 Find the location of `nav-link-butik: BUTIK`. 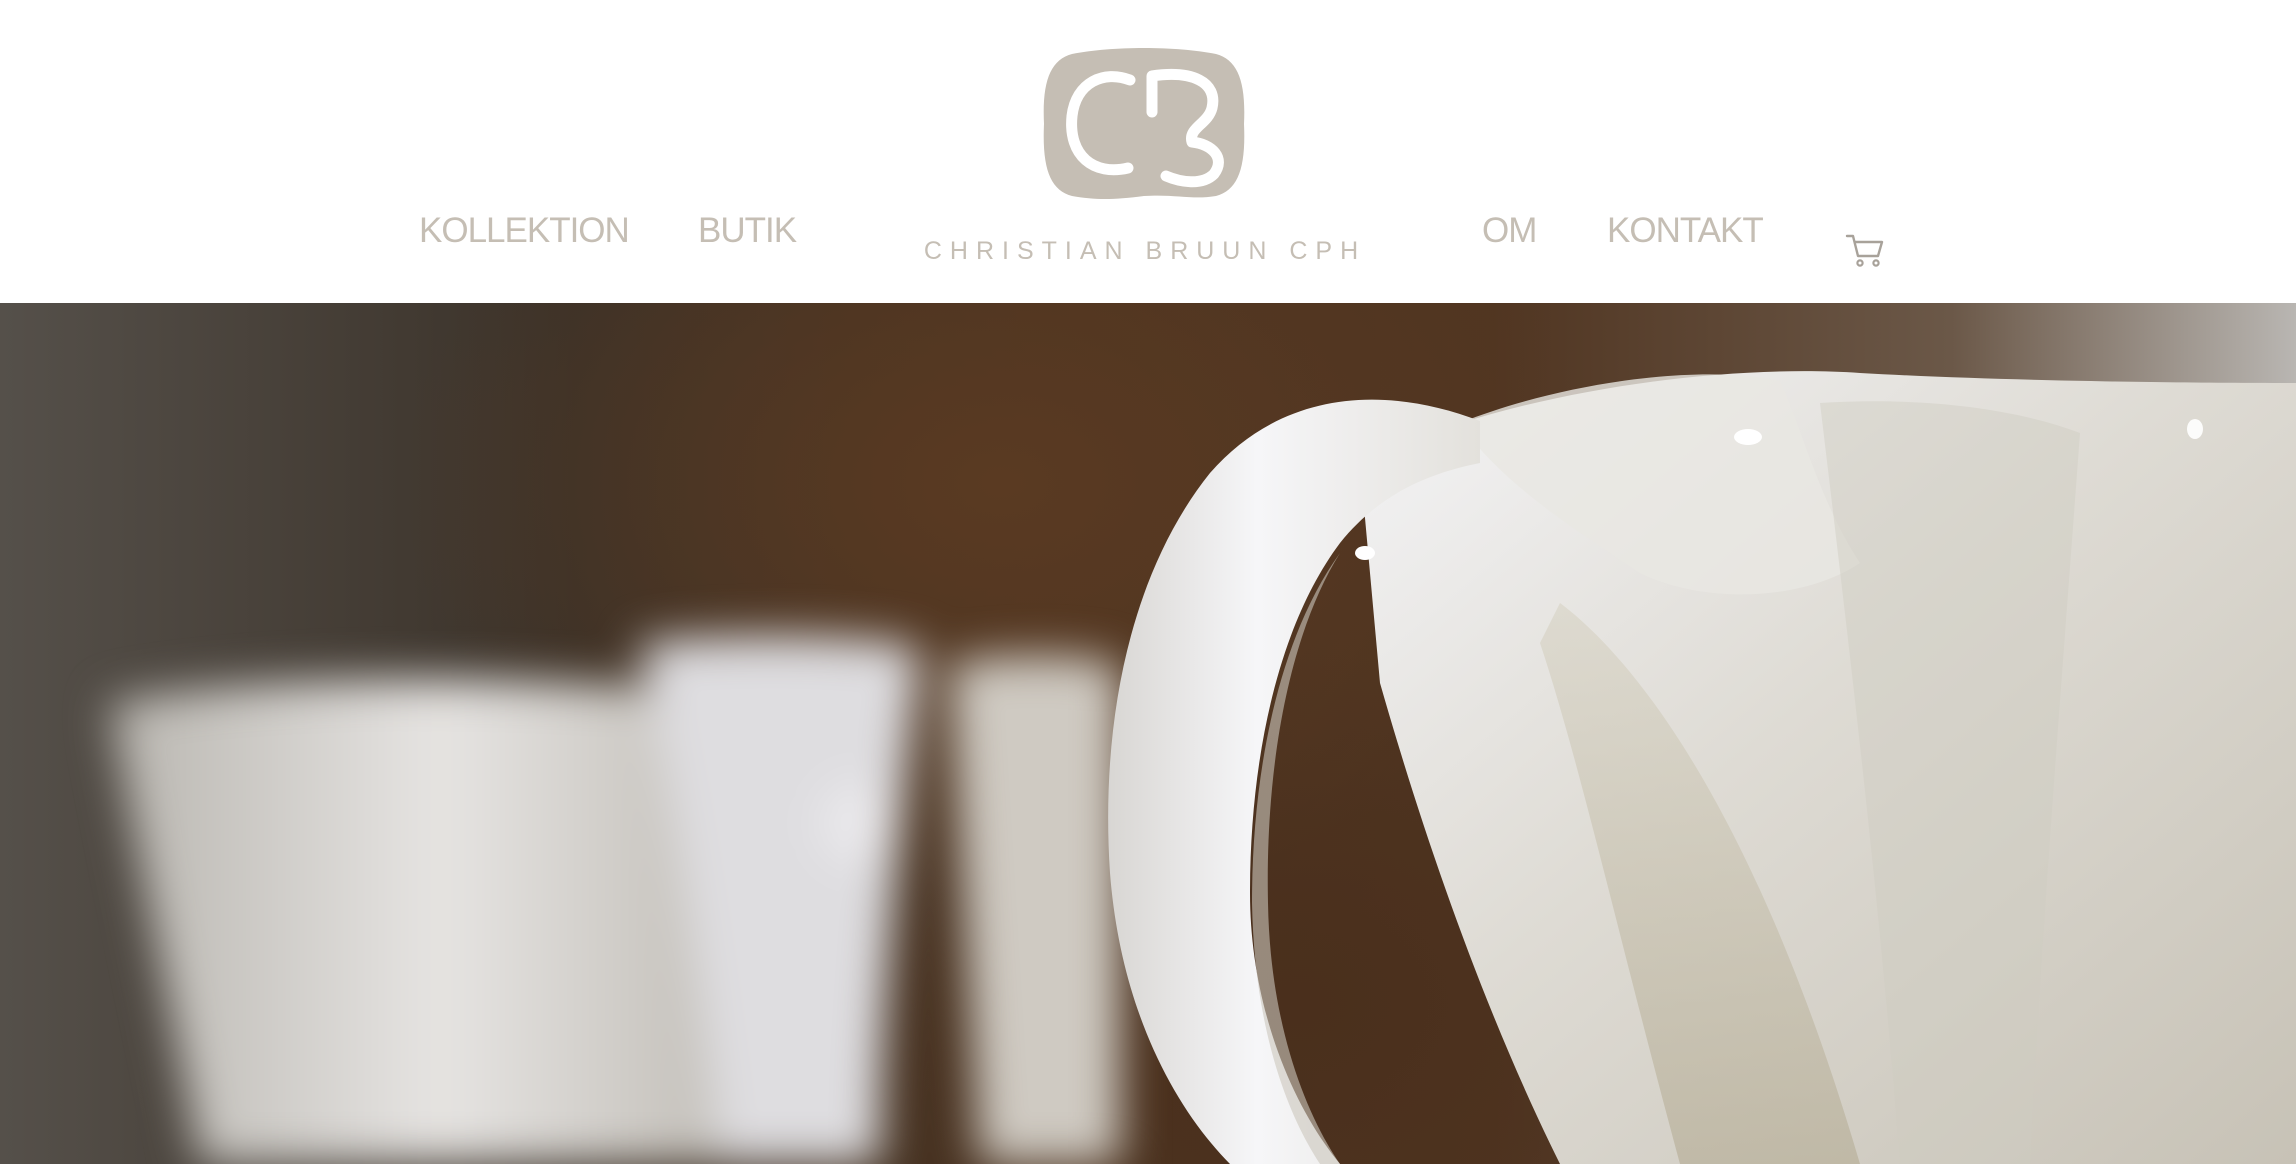

nav-link-butik: BUTIK is located at coordinates (747, 231).